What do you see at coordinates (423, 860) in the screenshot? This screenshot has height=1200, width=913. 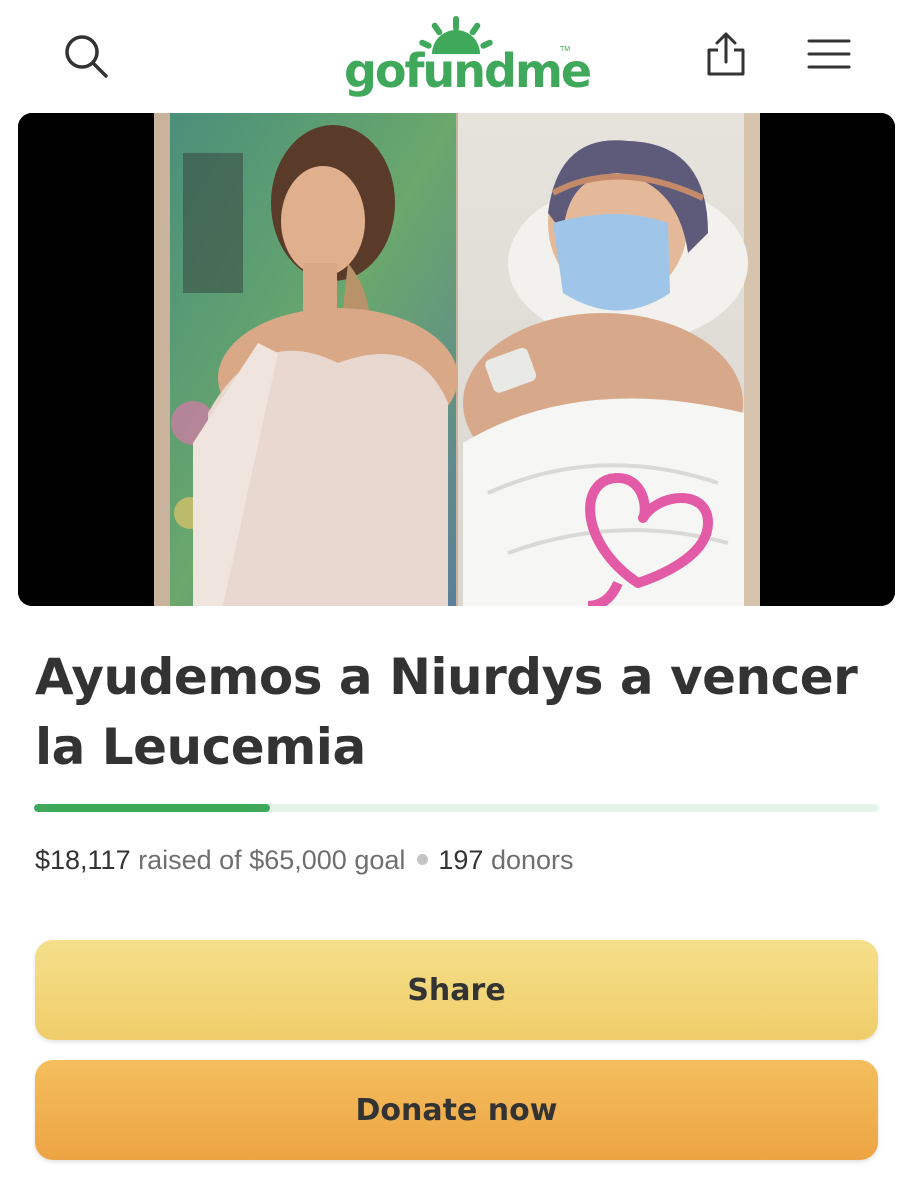 I see `separator-dot` at bounding box center [423, 860].